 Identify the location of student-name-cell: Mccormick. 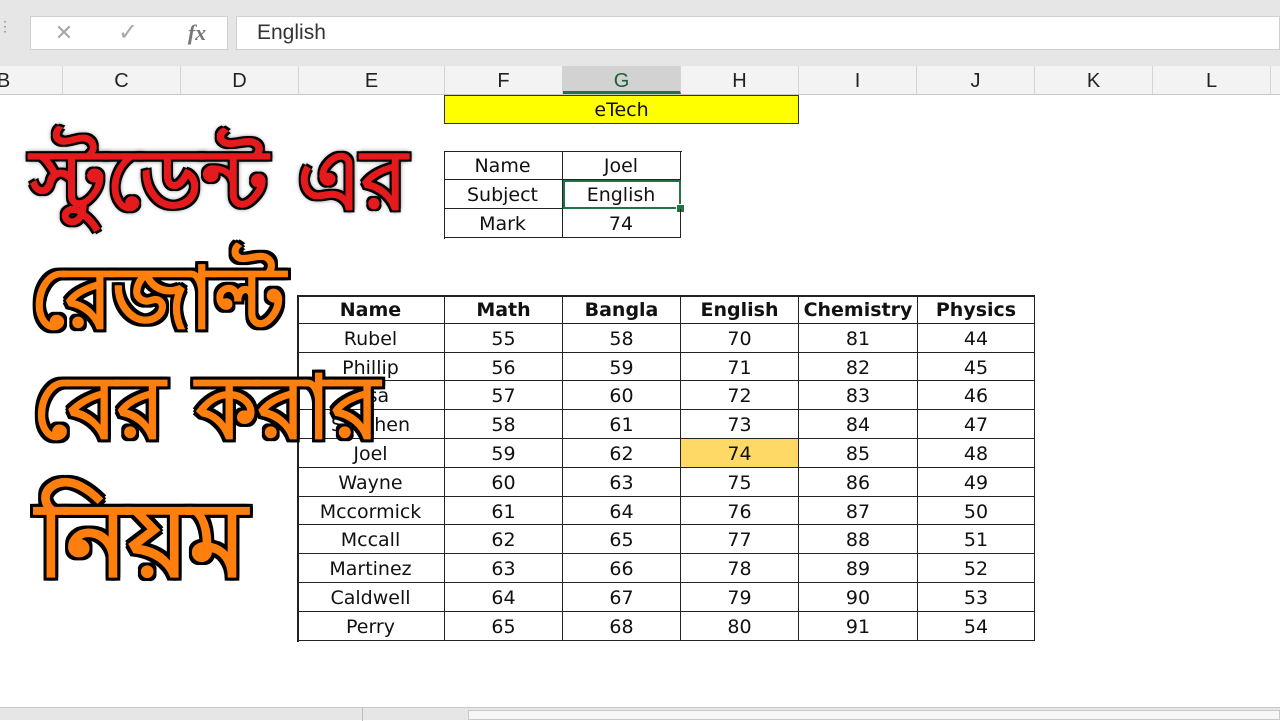
(371, 511).